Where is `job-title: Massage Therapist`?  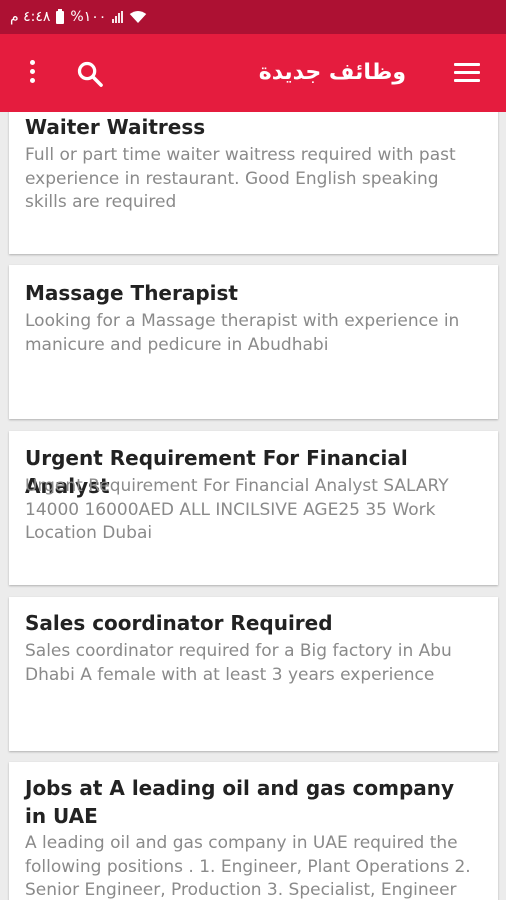
job-title: Massage Therapist is located at coordinates (131, 293).